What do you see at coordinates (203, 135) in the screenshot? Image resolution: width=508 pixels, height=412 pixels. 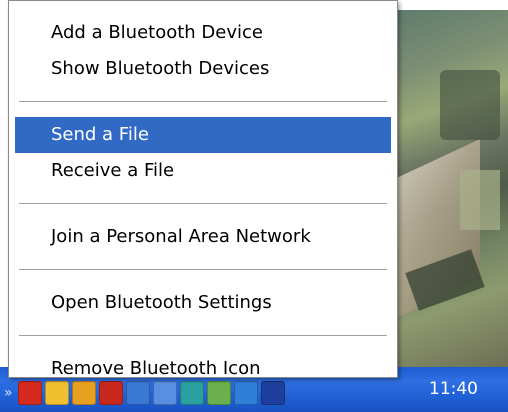 I see `menu-item-send-a-file: Send a File` at bounding box center [203, 135].